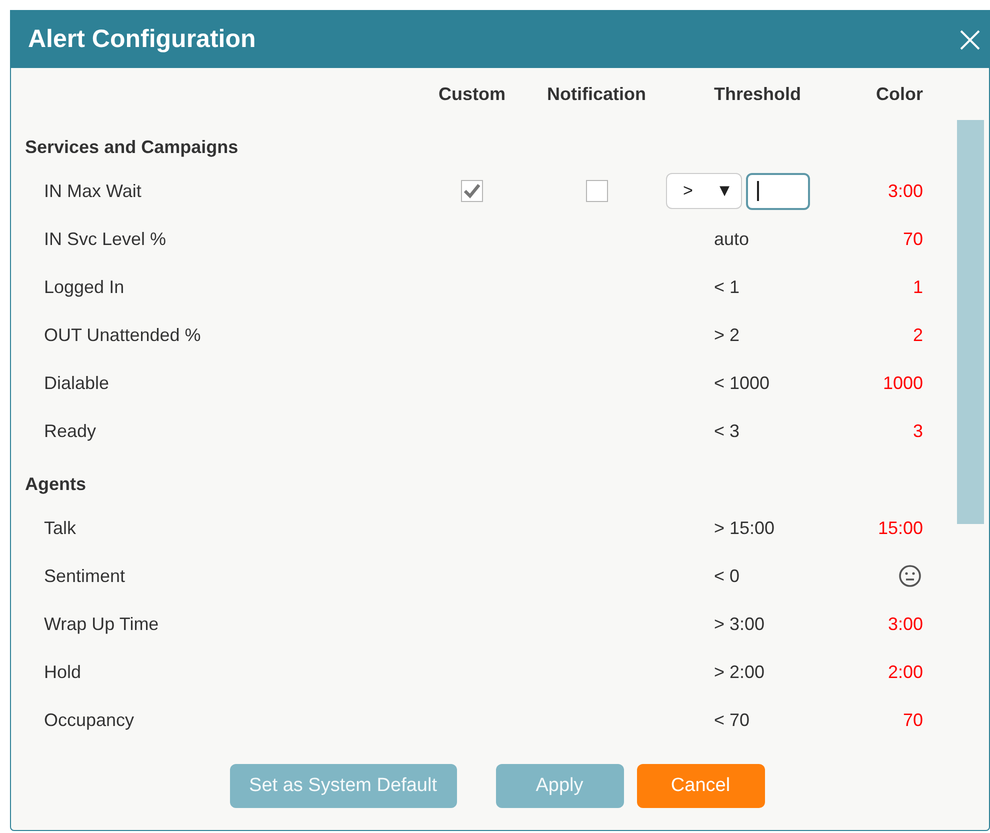 This screenshot has height=833, width=990. Describe the element at coordinates (900, 528) in the screenshot. I see `color-value: 15:00` at that location.